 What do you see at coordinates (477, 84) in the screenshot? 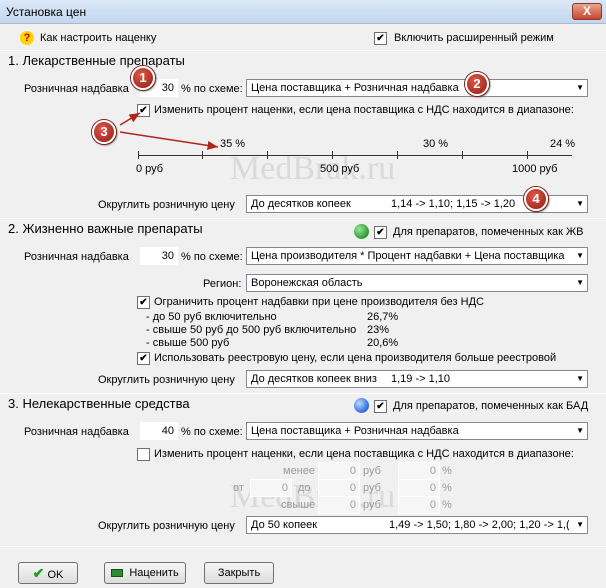
I see `badge-2: 2` at bounding box center [477, 84].